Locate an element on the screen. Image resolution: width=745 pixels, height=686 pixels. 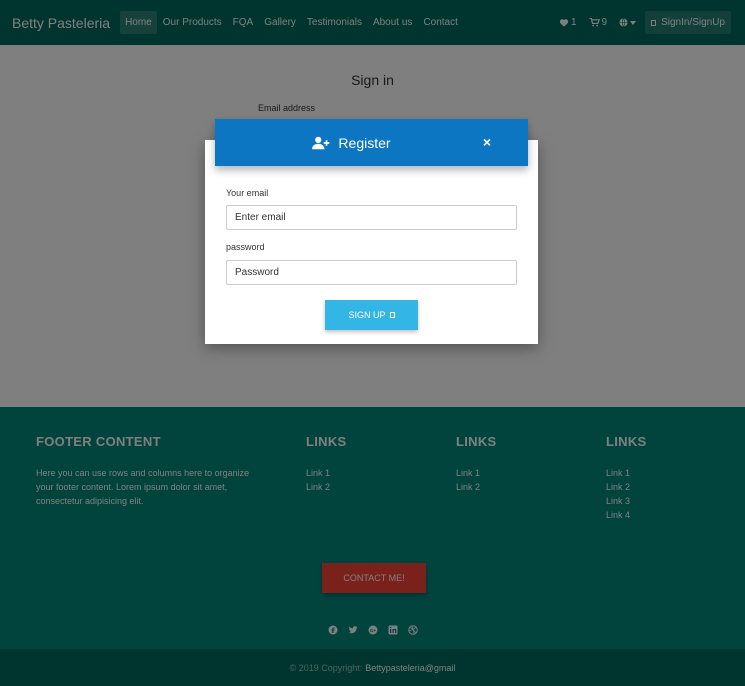
sign-up-button: SIGN UP is located at coordinates (371, 315).